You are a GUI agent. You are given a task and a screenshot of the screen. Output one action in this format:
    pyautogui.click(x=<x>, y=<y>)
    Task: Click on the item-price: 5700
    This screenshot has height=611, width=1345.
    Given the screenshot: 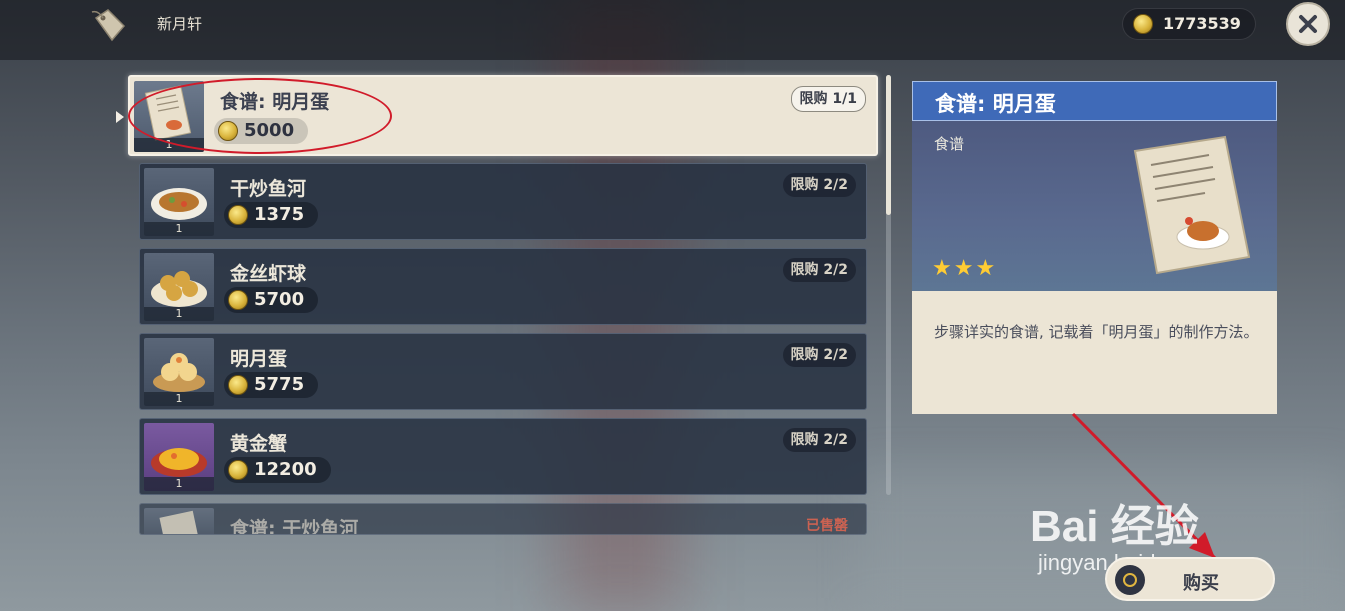 What is the action you would take?
    pyautogui.click(x=271, y=300)
    